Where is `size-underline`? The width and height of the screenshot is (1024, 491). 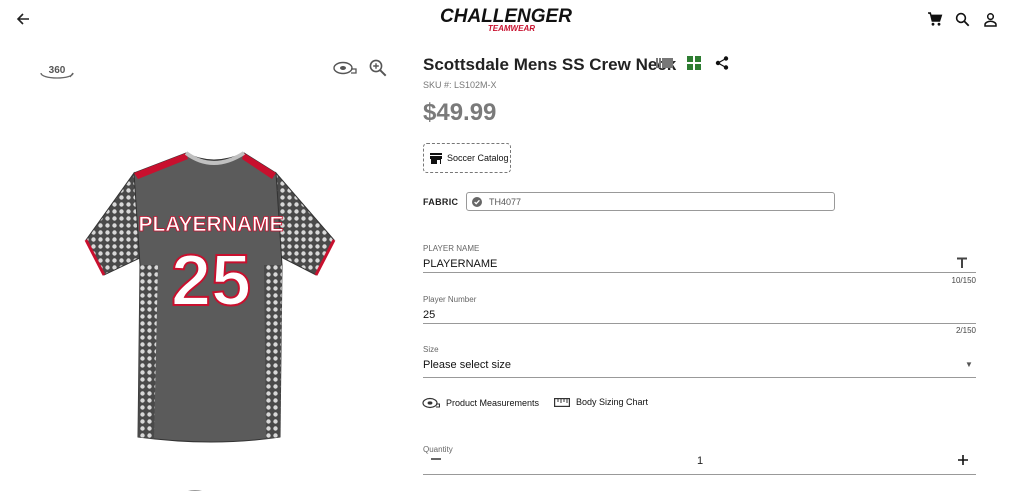 size-underline is located at coordinates (699, 377).